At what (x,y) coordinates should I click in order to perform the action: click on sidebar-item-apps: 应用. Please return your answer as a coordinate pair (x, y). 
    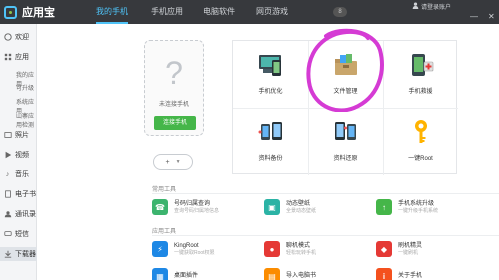
    Looking at the image, I should click on (18, 57).